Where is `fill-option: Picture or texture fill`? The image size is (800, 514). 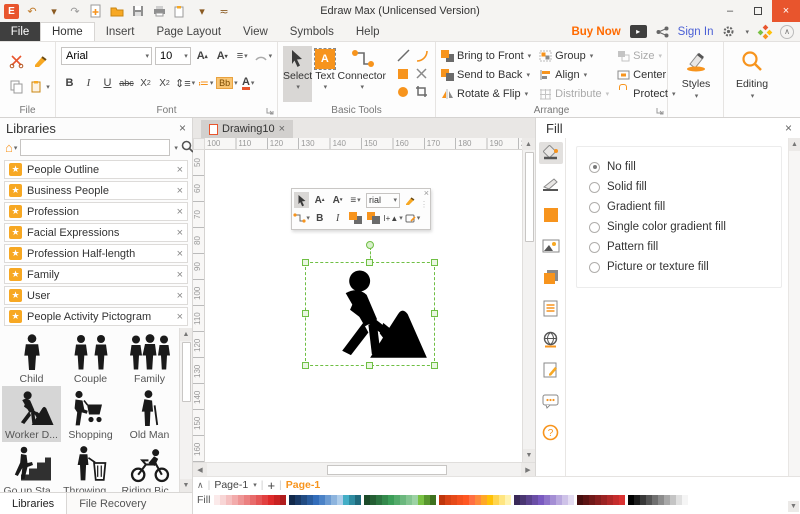 fill-option: Picture or texture fill is located at coordinates (685, 267).